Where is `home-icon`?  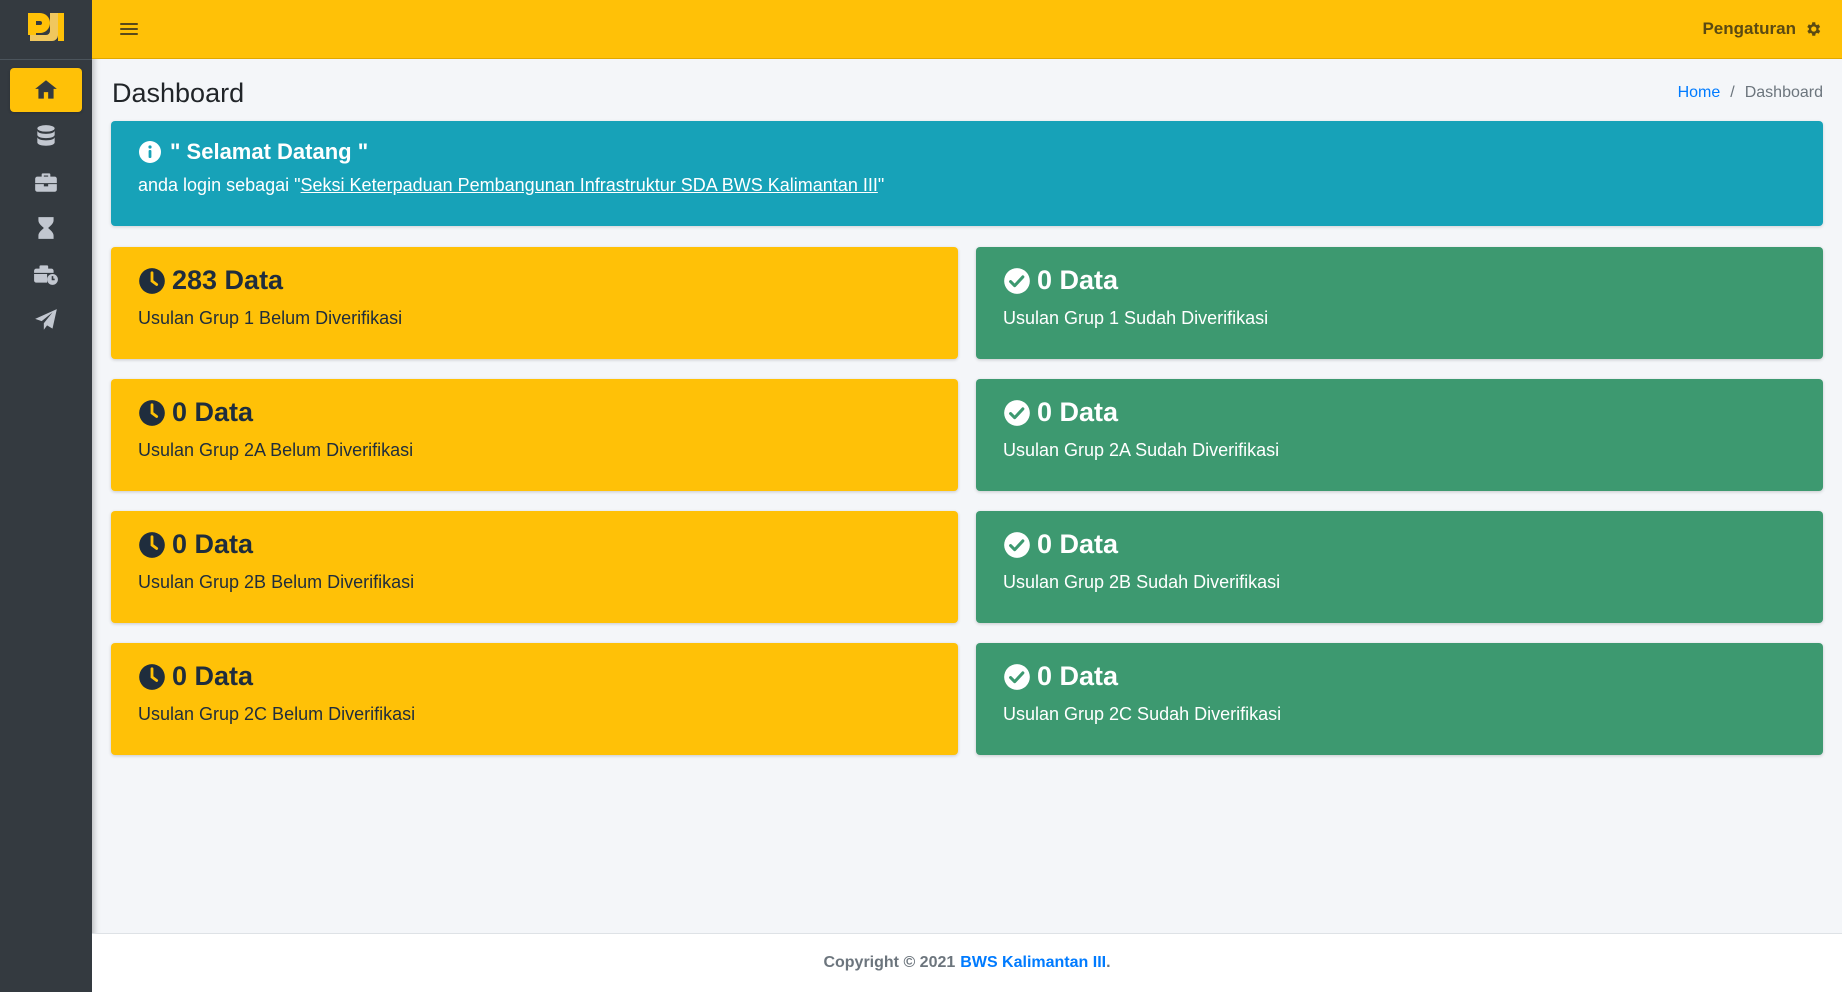 home-icon is located at coordinates (46, 89).